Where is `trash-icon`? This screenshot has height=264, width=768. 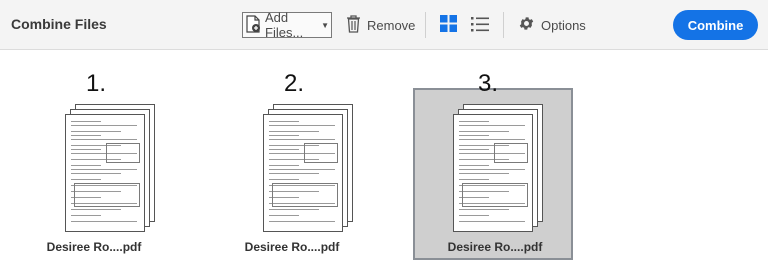 trash-icon is located at coordinates (353, 25).